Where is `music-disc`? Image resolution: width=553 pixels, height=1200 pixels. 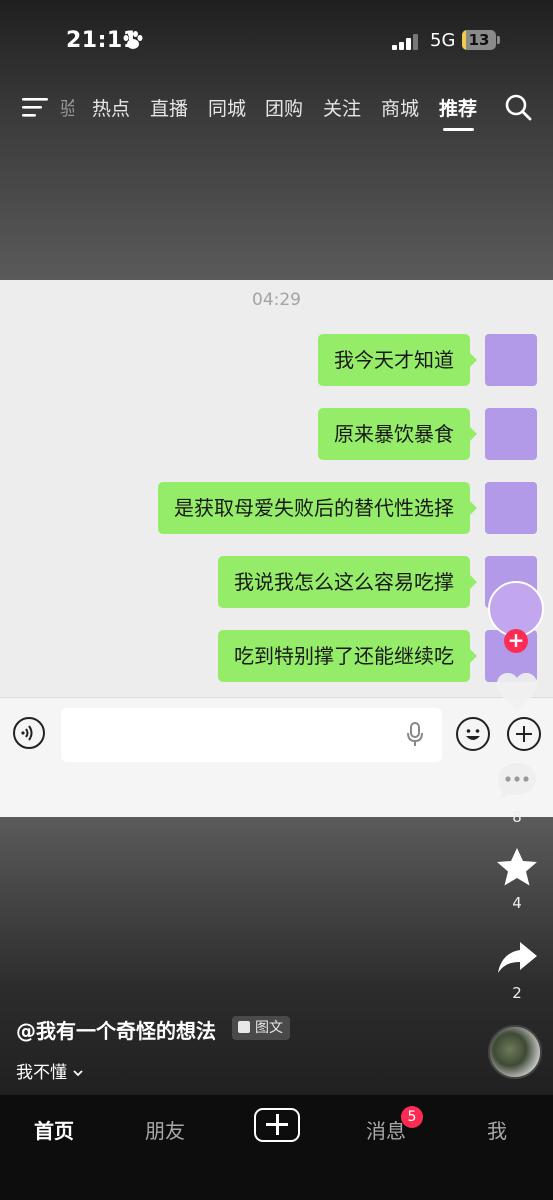
music-disc is located at coordinates (515, 1052).